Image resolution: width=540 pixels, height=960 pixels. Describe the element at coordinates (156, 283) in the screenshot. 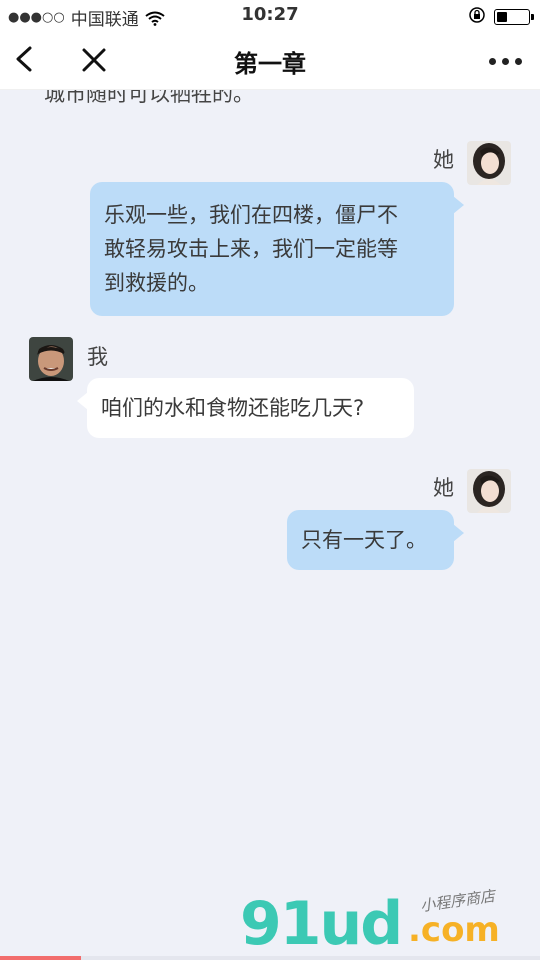

I see `message-line: 到救援的。` at that location.